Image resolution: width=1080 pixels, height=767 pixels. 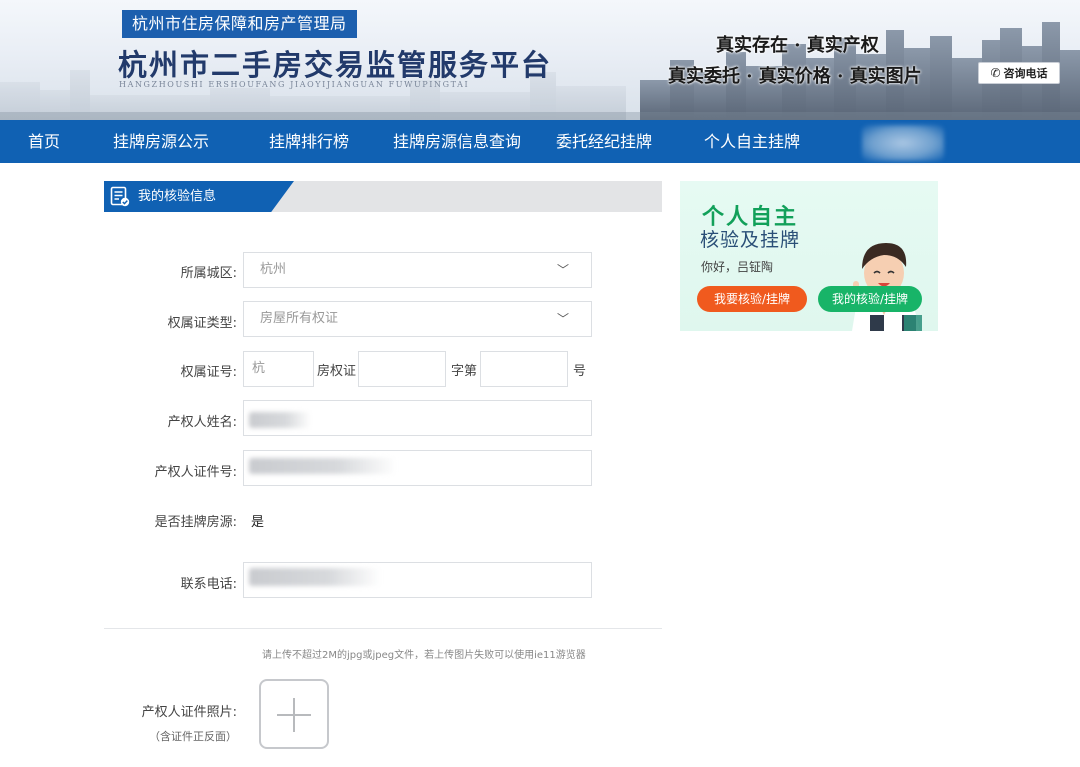 I want to click on cert-no-text-2: 字第, so click(x=464, y=371).